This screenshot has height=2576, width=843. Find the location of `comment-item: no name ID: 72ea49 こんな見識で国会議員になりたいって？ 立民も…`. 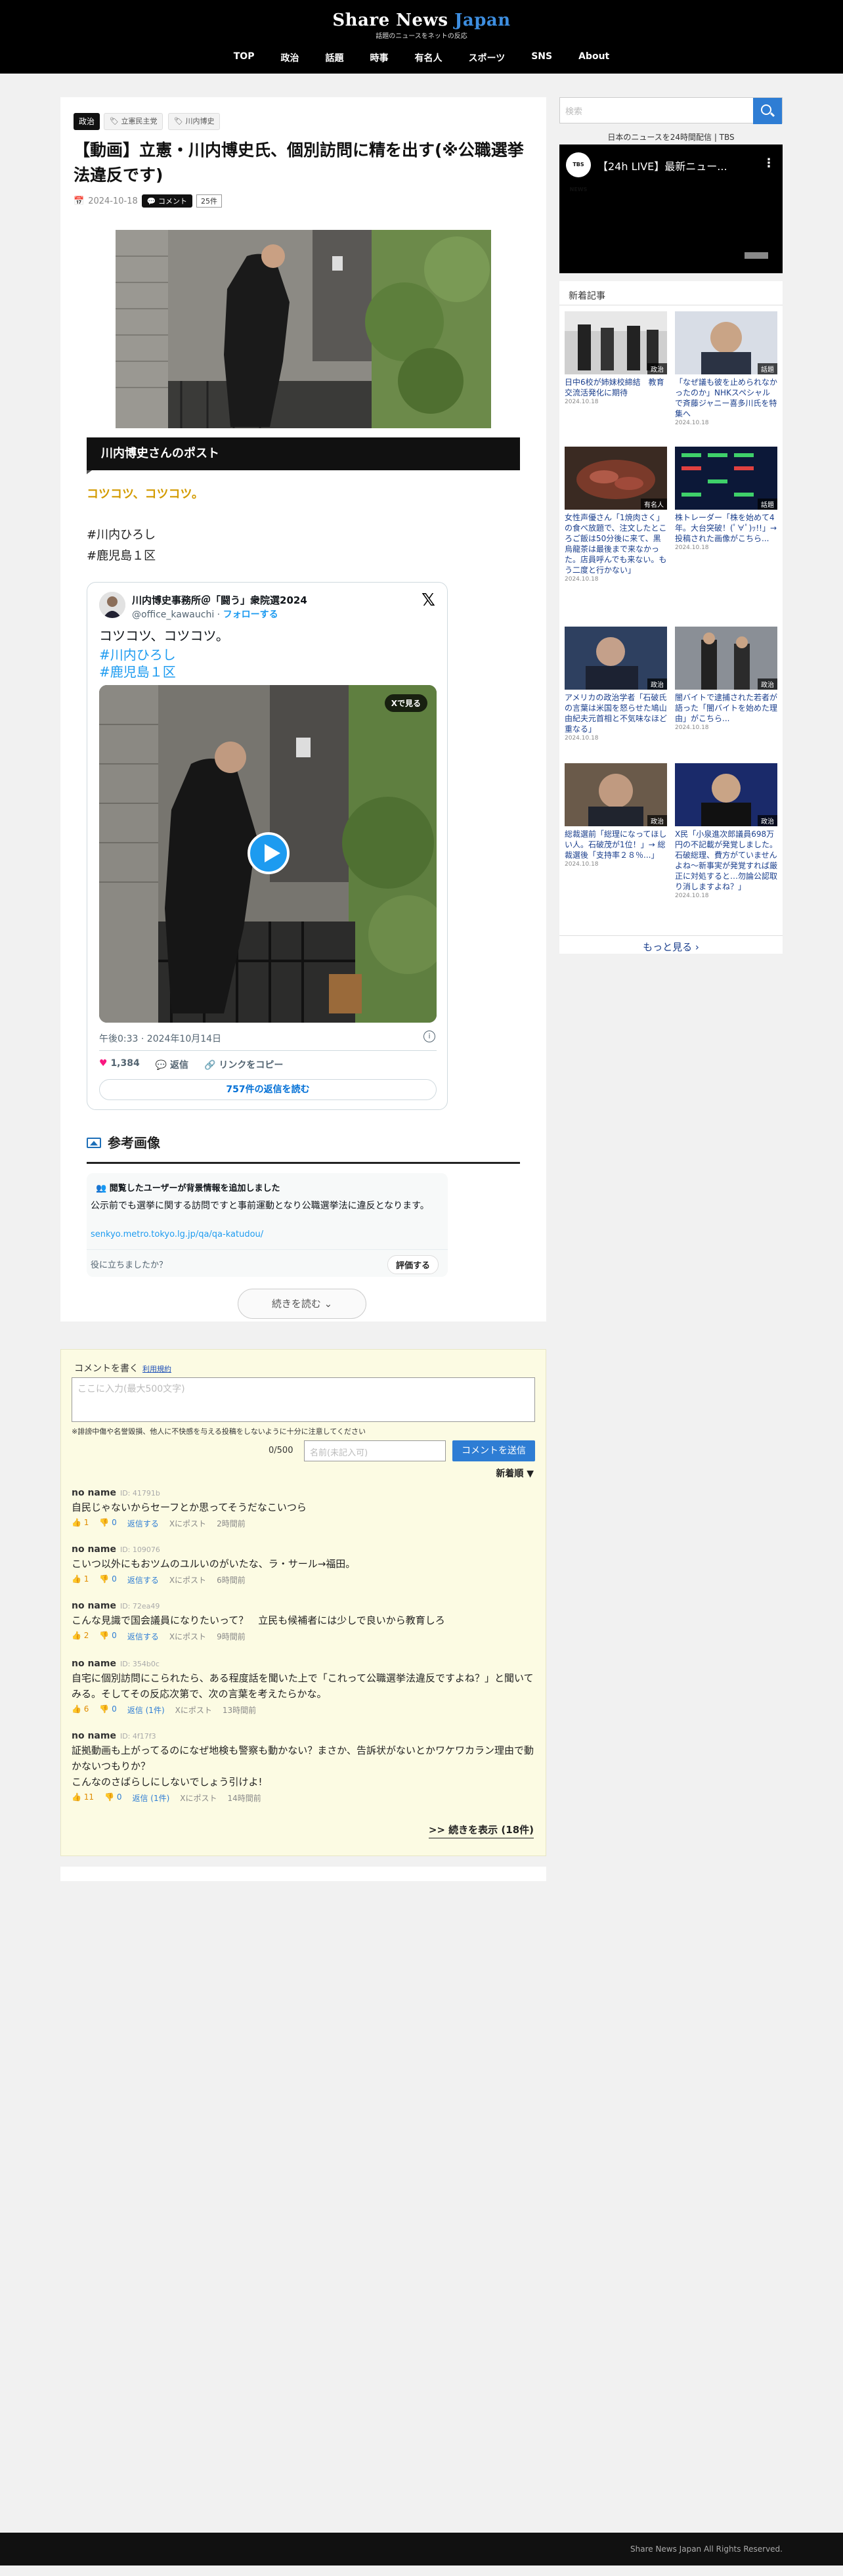

comment-item: no name ID: 72ea49 こんな見識で国会議員になりたいって？ 立民も… is located at coordinates (258, 1622).